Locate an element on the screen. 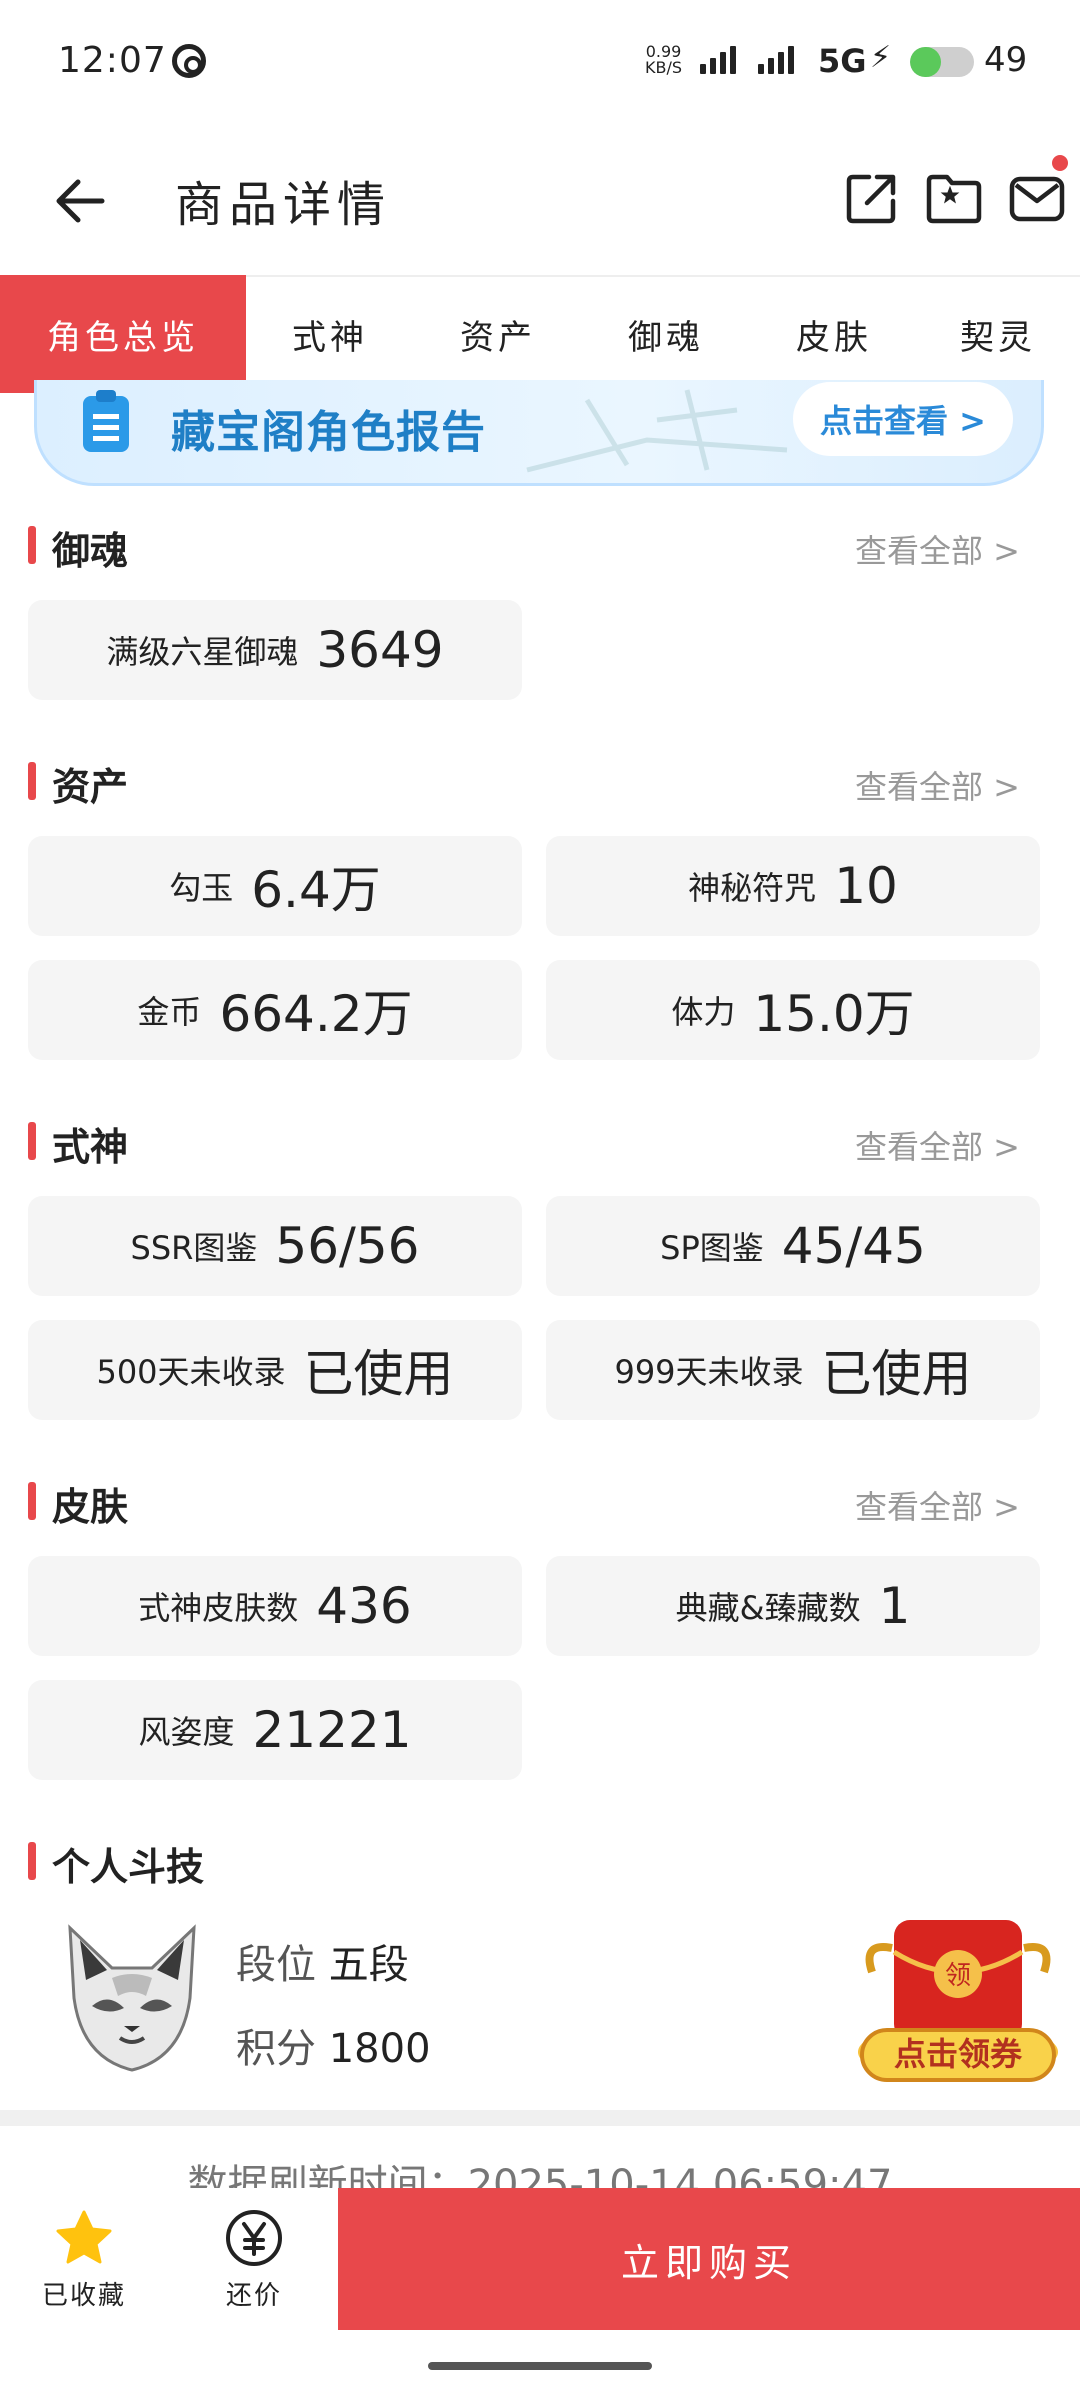  stat-value: 15.0万 is located at coordinates (834, 1014).